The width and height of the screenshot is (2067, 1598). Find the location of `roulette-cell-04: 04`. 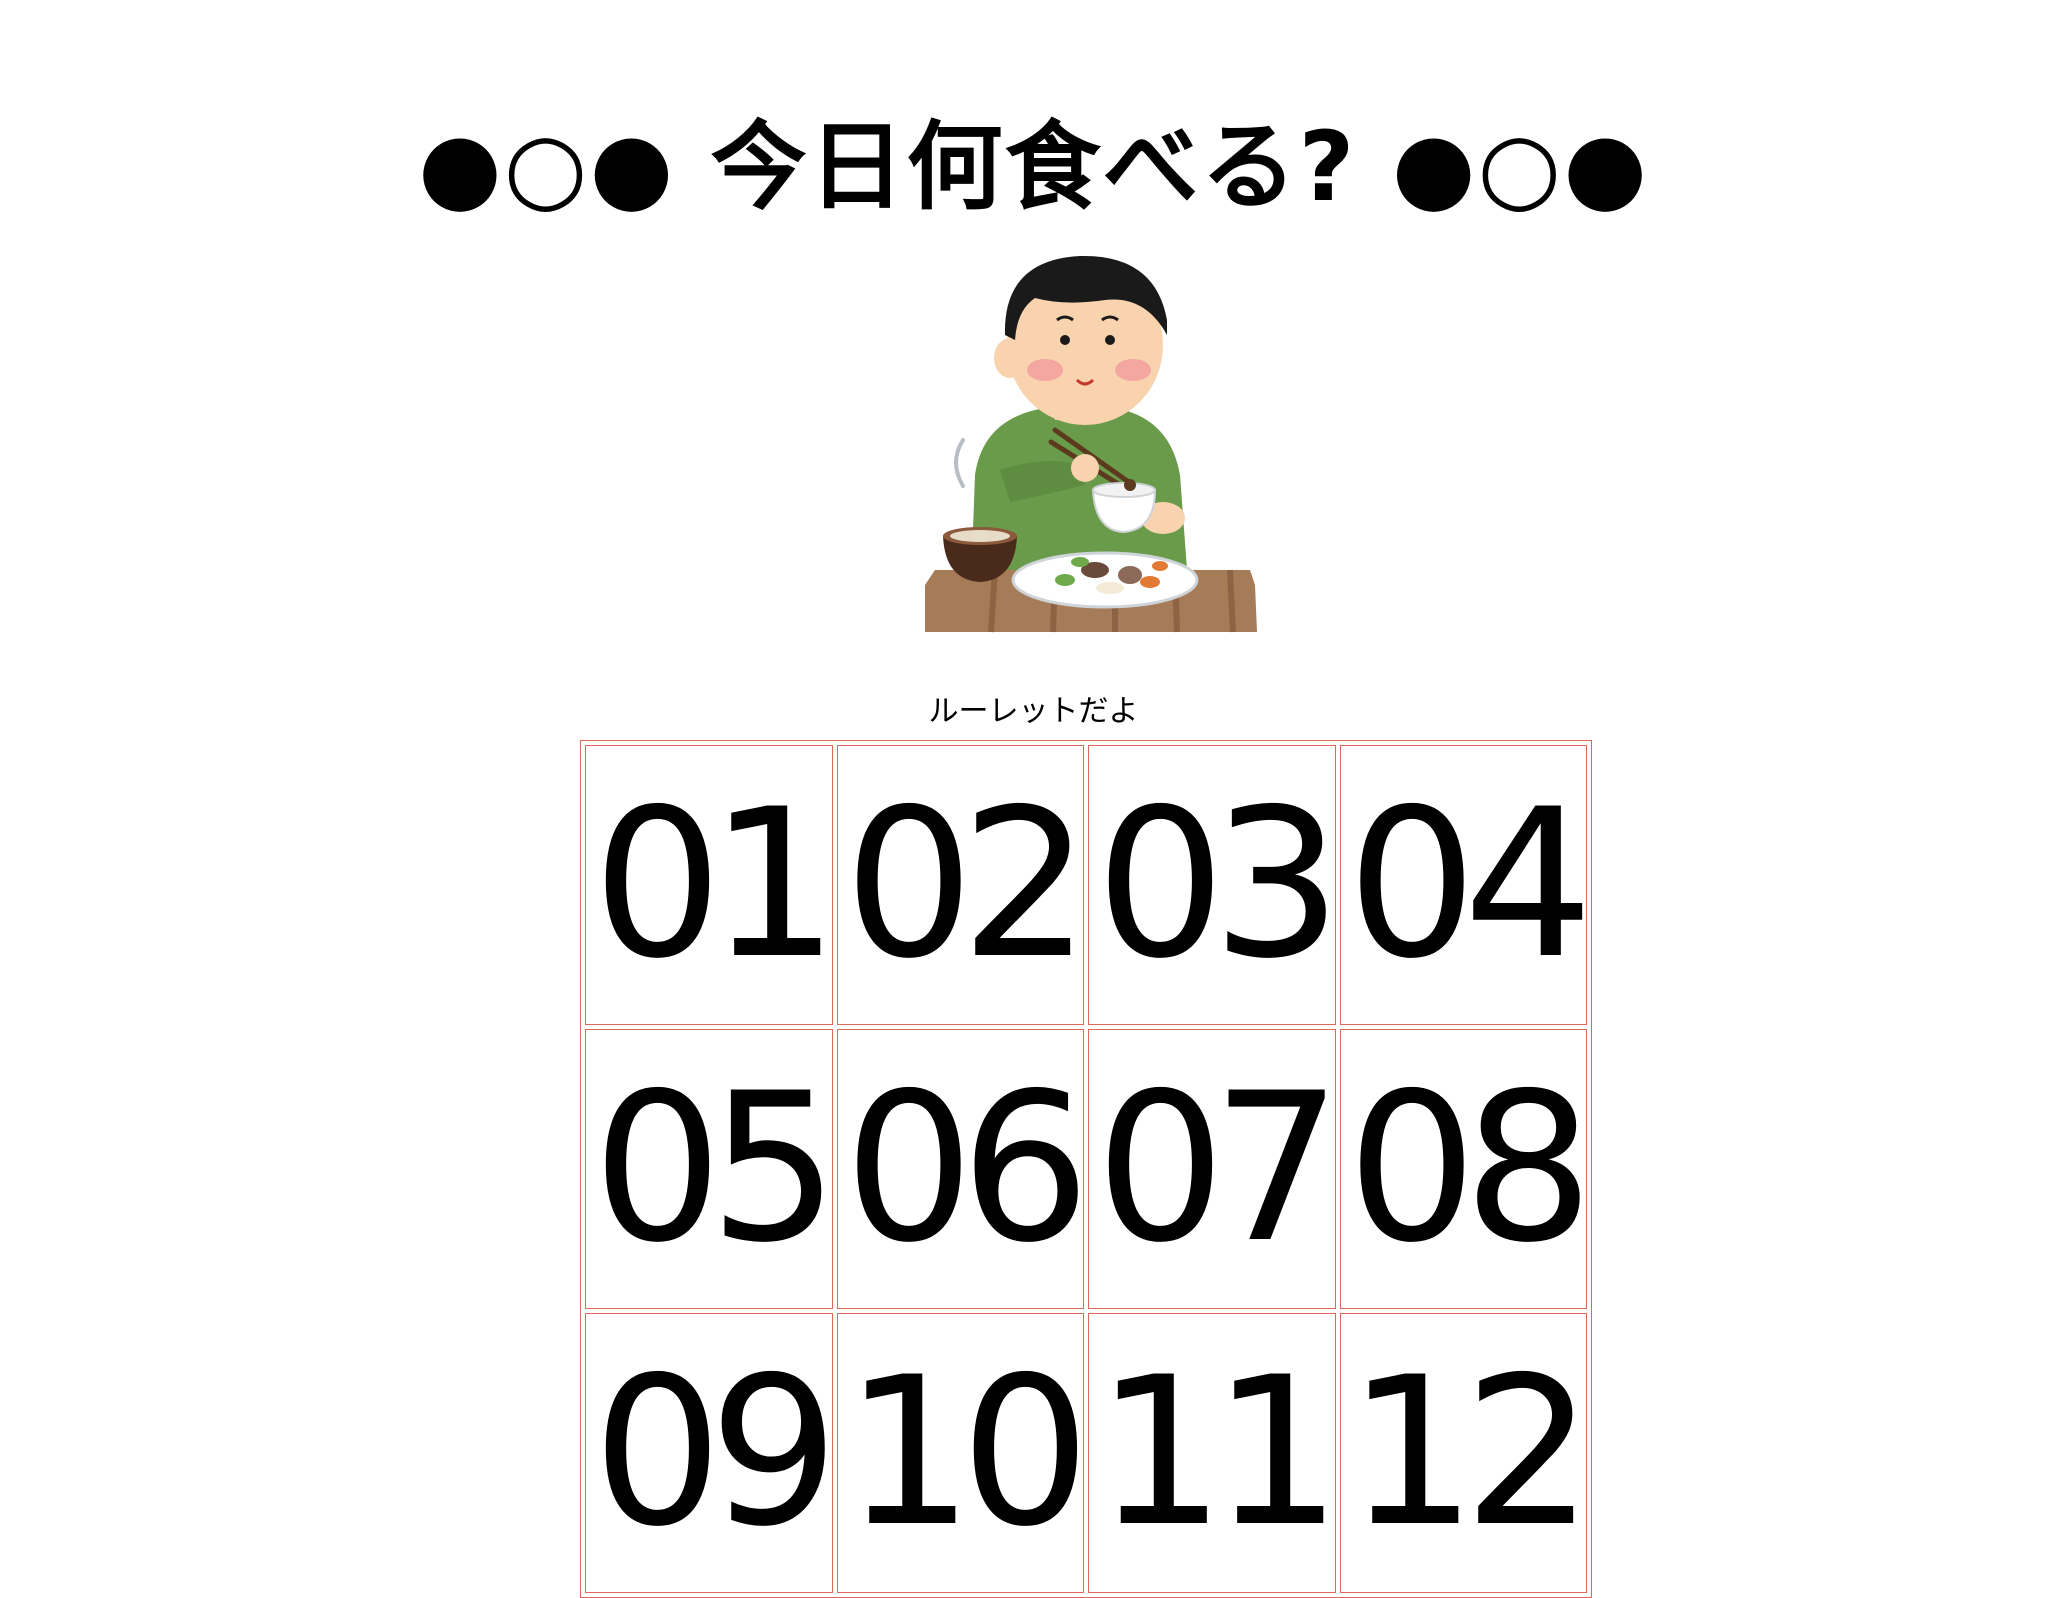

roulette-cell-04: 04 is located at coordinates (1463, 885).